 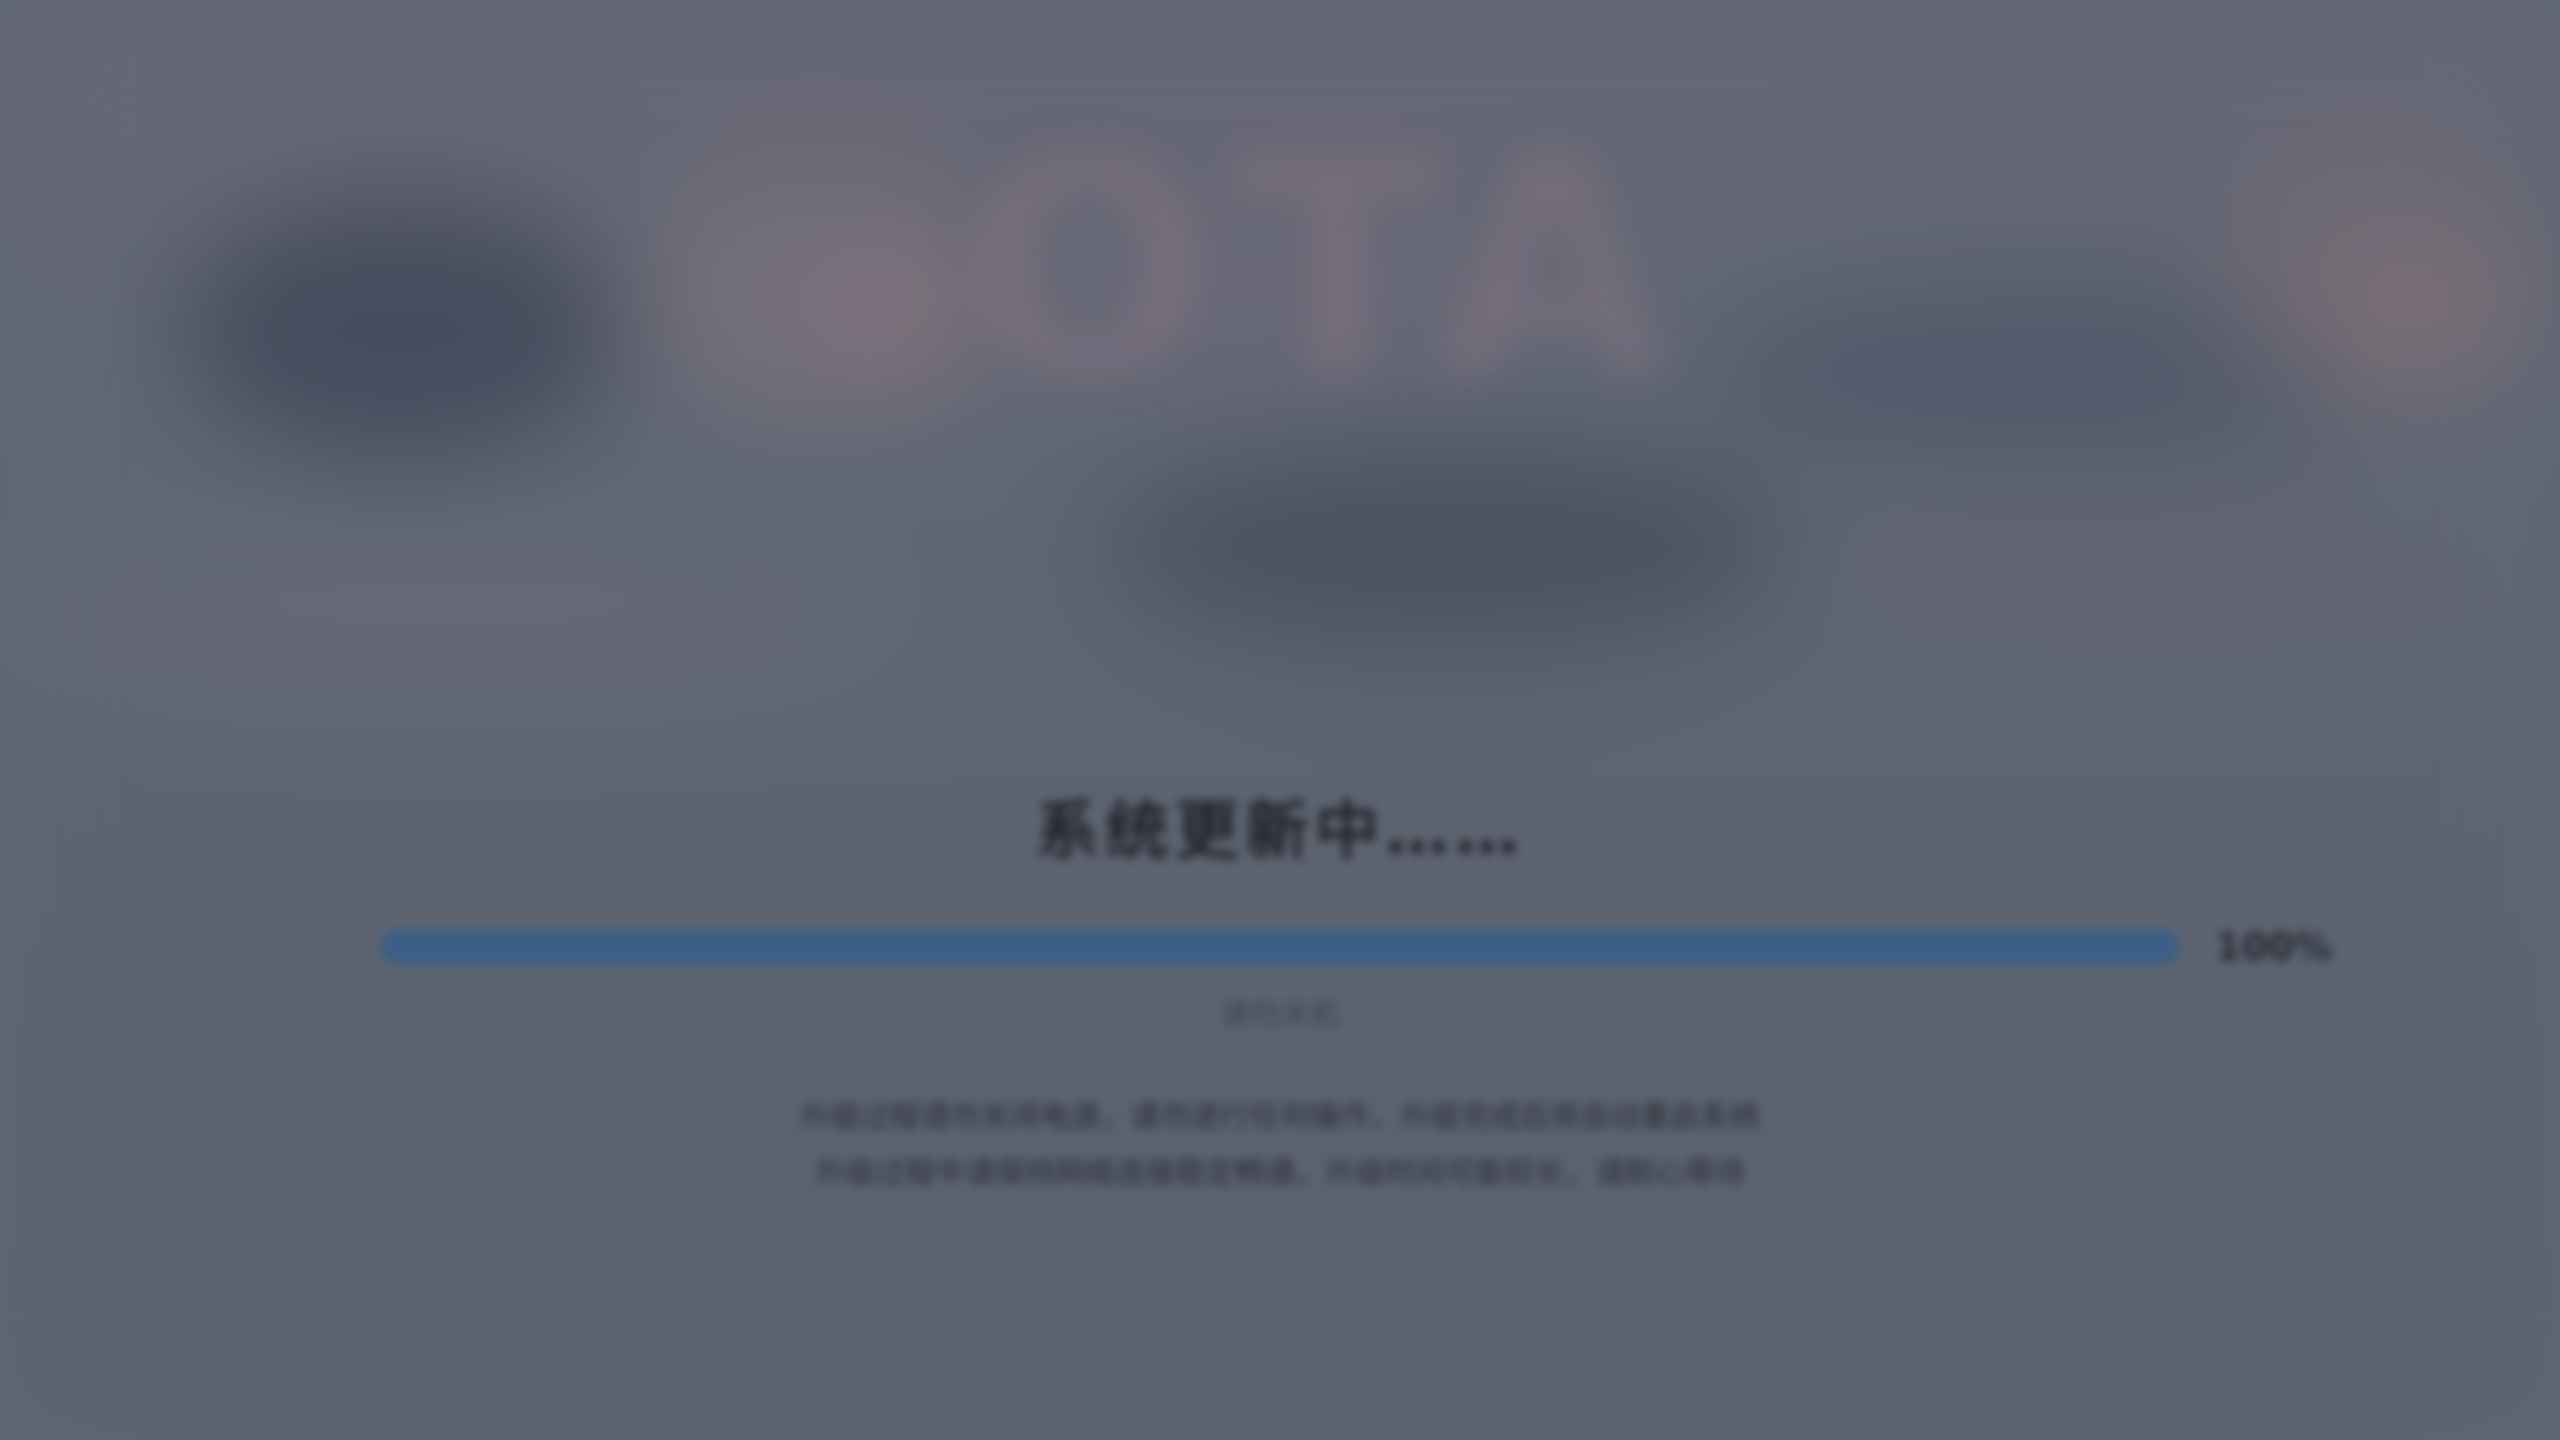 I want to click on notice-line-2: 升级过程中请保持网络连接稳定畅通，升级时间可能较长，请耐心等待, so click(x=1280, y=1173).